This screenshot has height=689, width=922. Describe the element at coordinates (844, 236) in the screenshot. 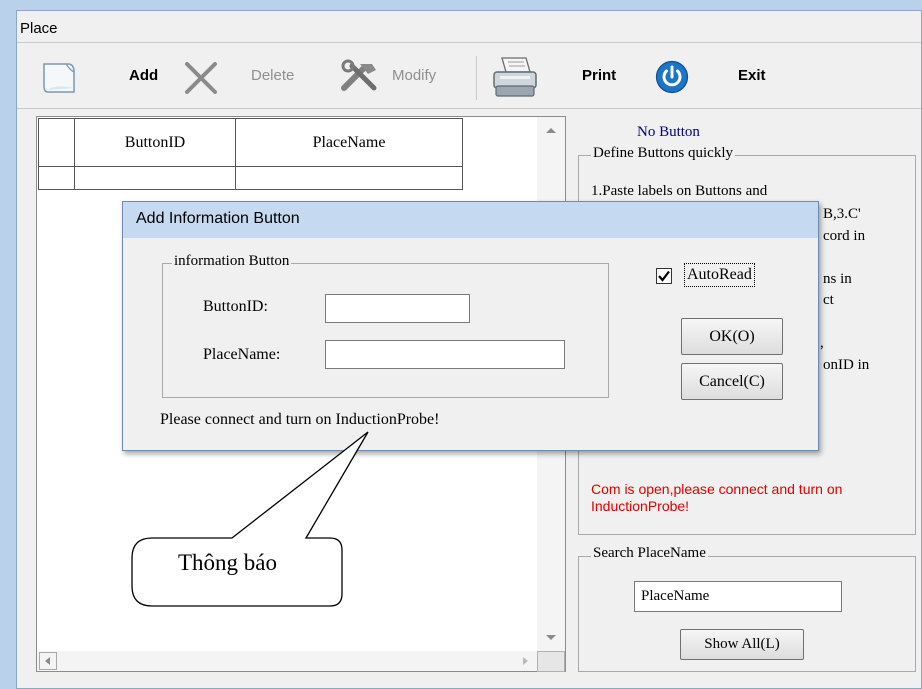

I see `instruction-line: cord in` at that location.